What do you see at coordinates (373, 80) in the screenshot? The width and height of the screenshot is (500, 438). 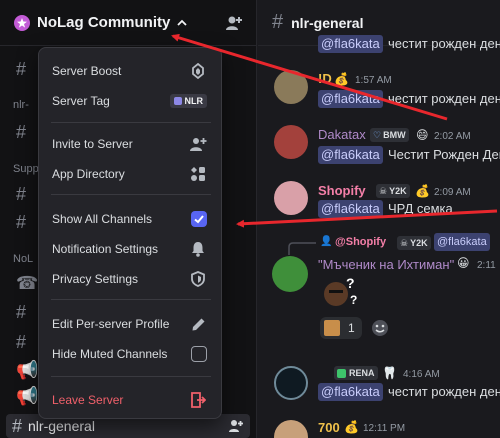 I see `timestamp: 1:57 AM` at bounding box center [373, 80].